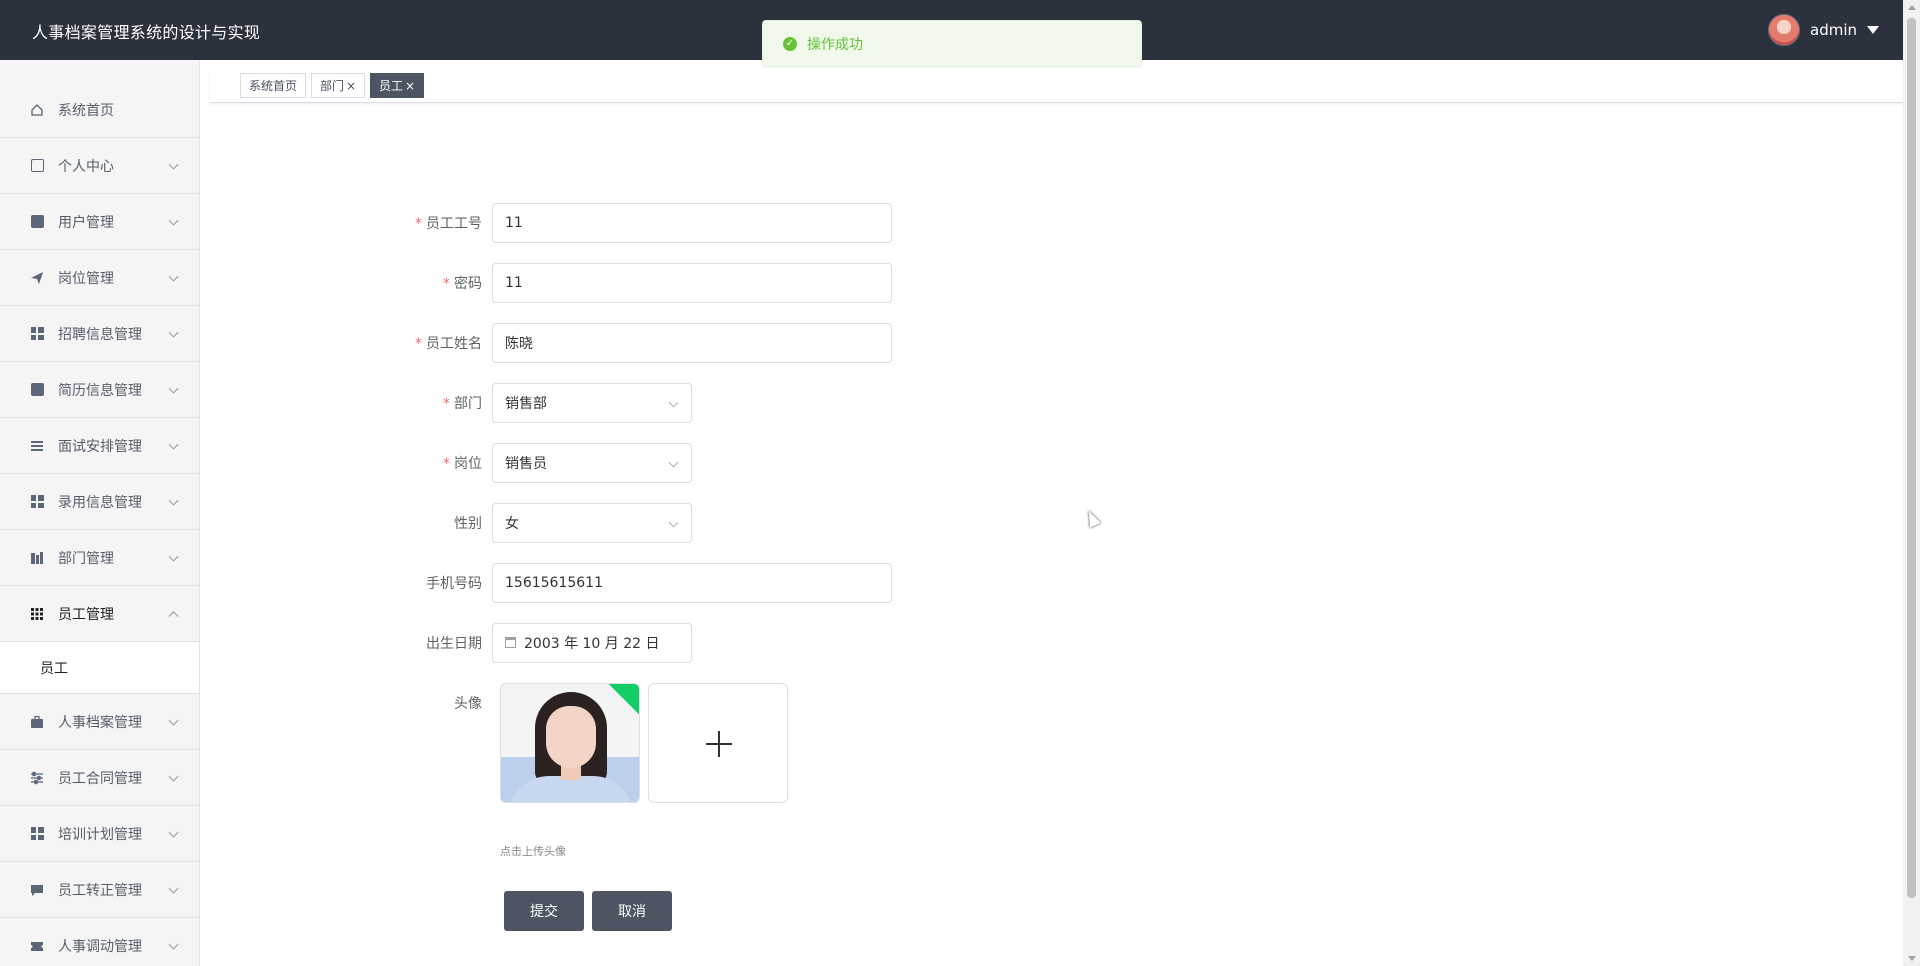  I want to click on password-input: 11, so click(692, 283).